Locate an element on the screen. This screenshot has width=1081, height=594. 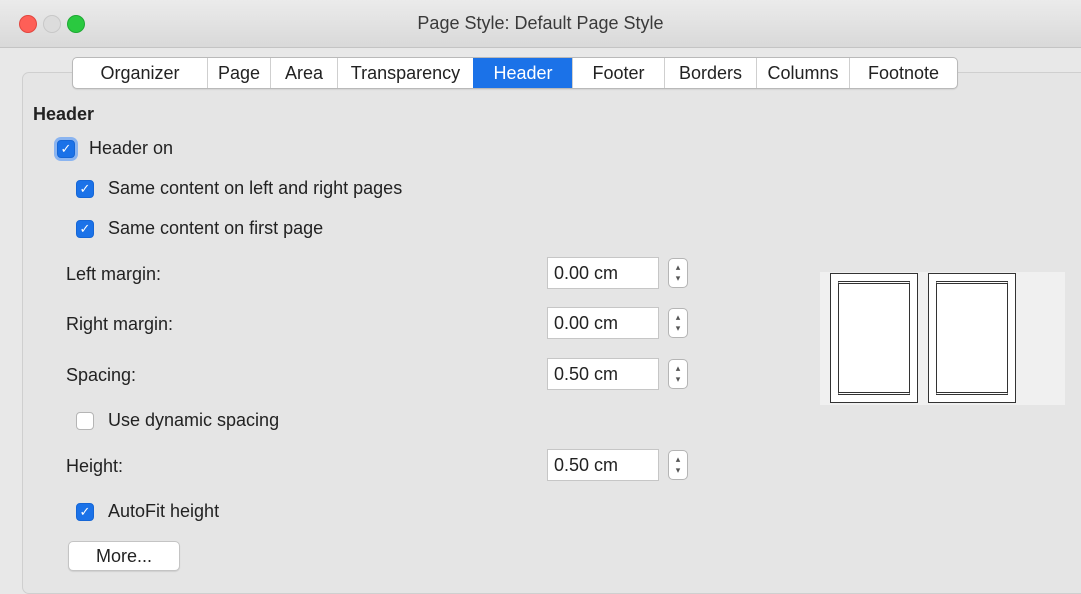
same-first-page-label: Same content on first page is located at coordinates (215, 228).